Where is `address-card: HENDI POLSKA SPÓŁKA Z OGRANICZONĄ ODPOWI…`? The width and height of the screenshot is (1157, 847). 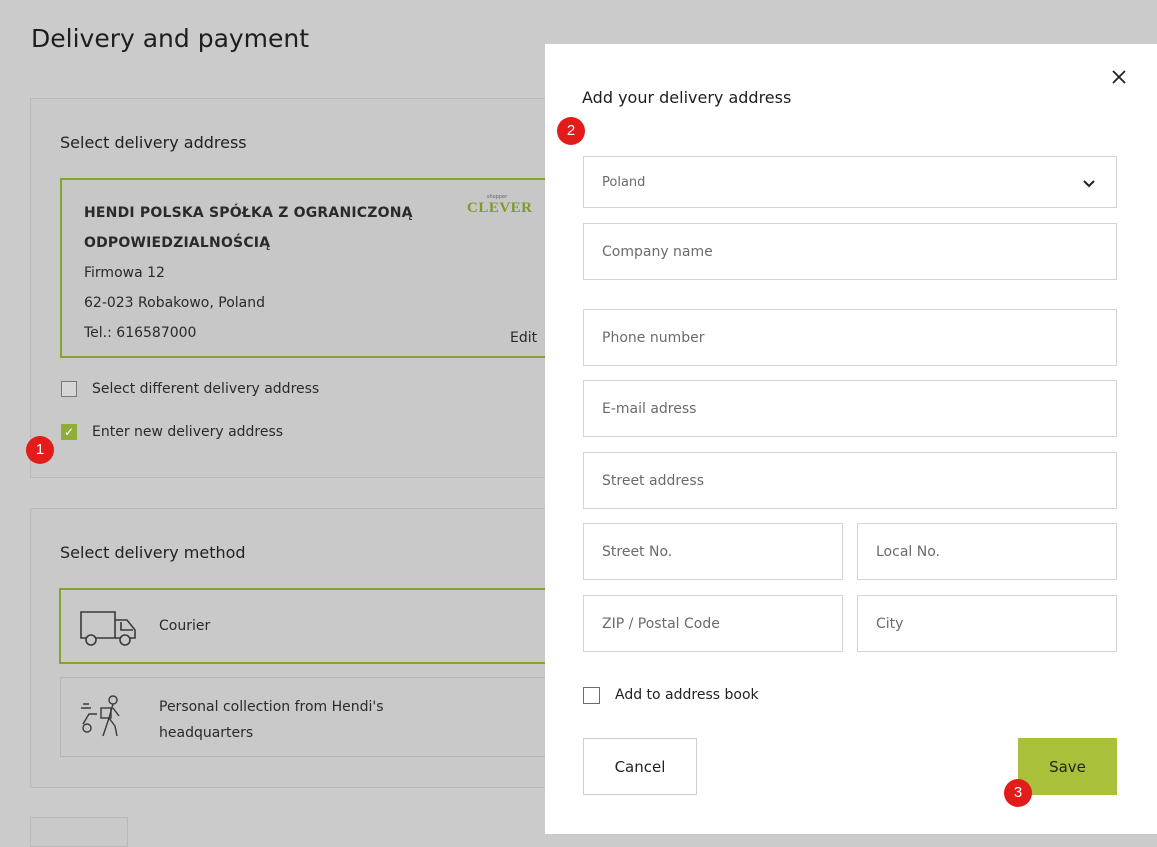 address-card: HENDI POLSKA SPÓŁKA Z OGRANICZONĄ ODPOWI… is located at coordinates (310, 268).